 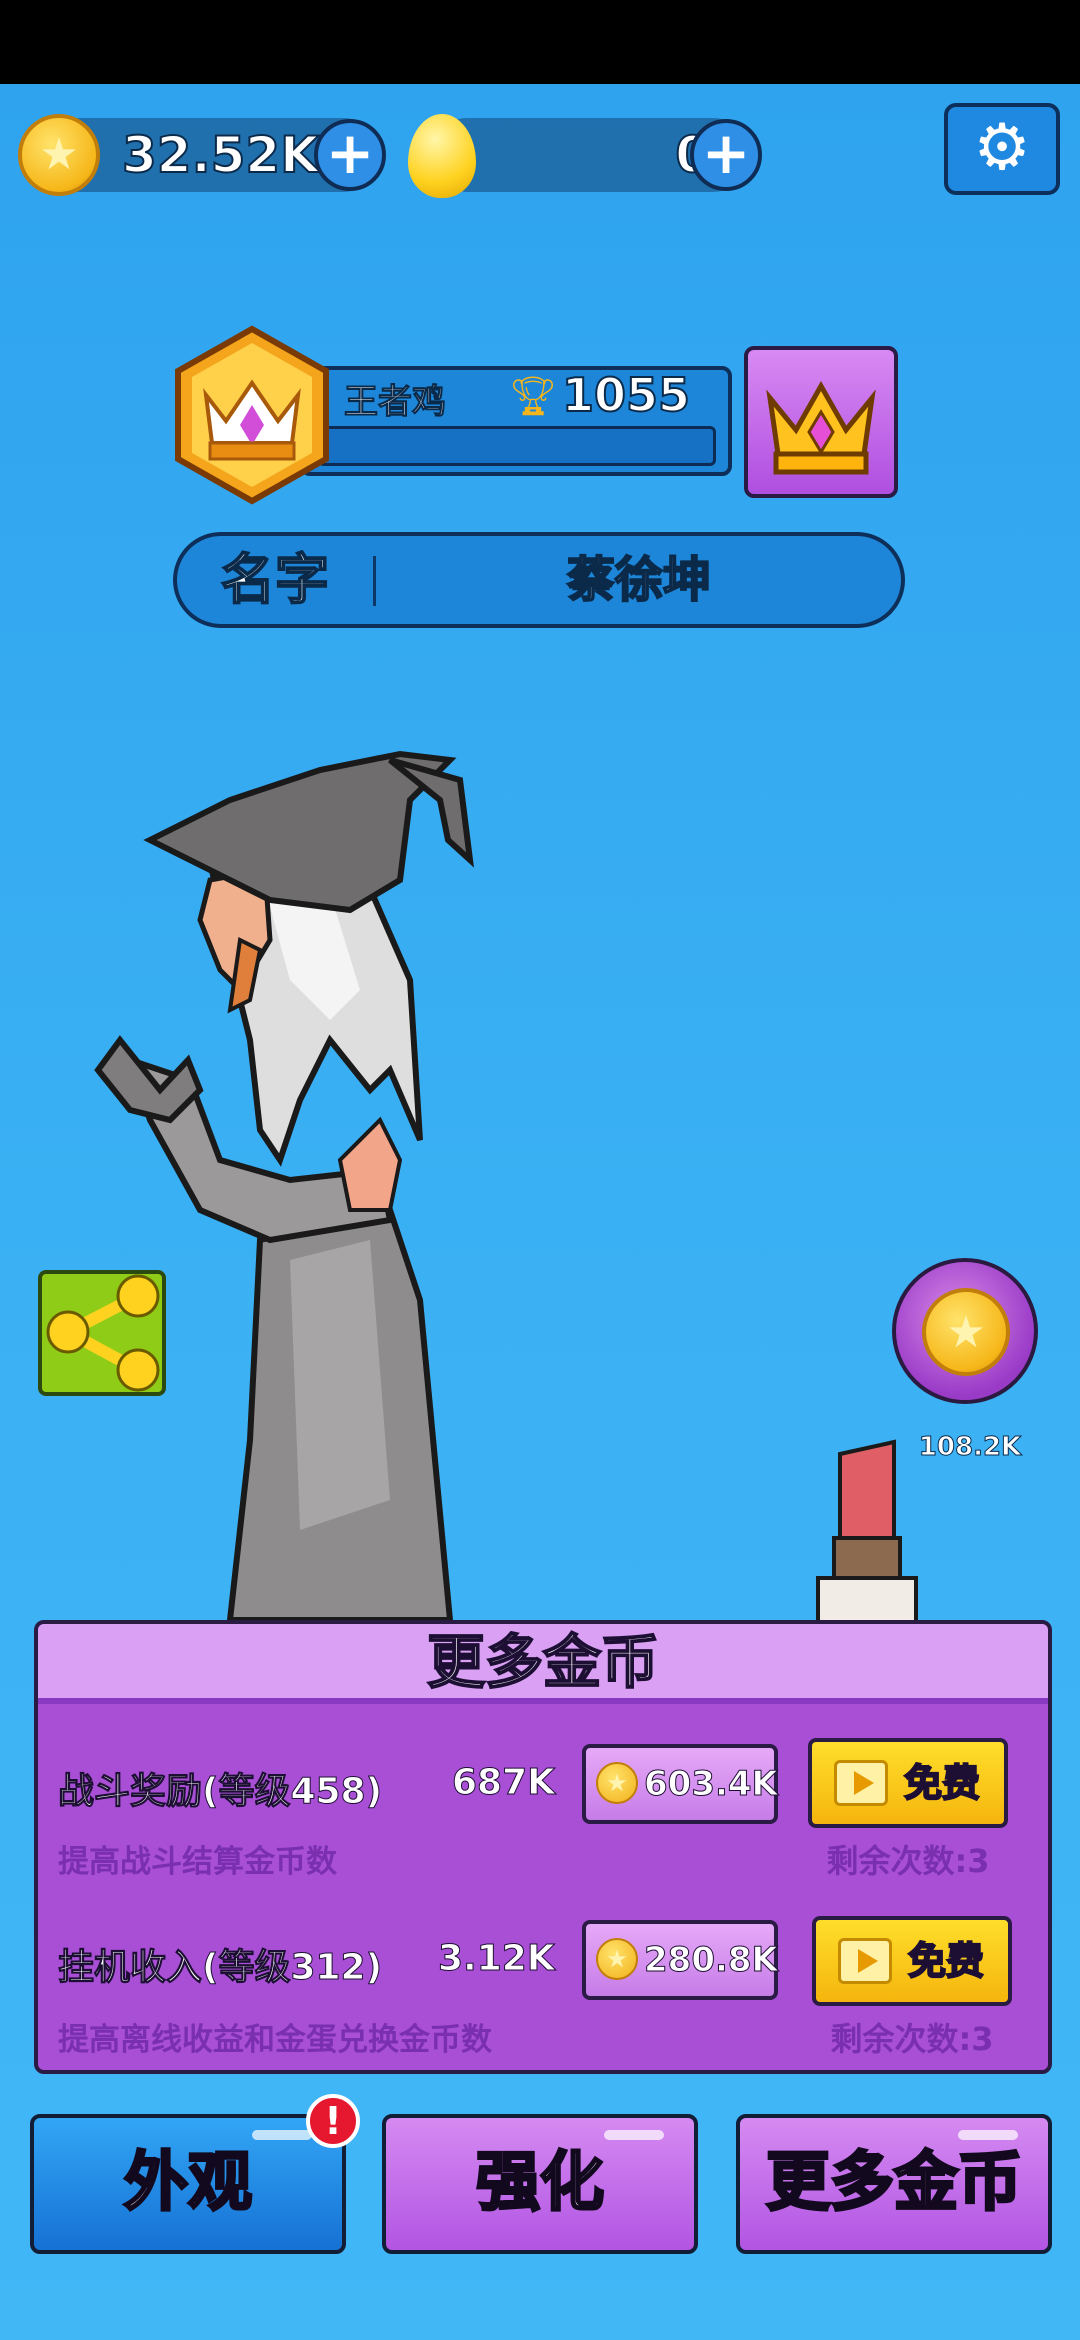 I want to click on share-button, so click(x=102, y=1333).